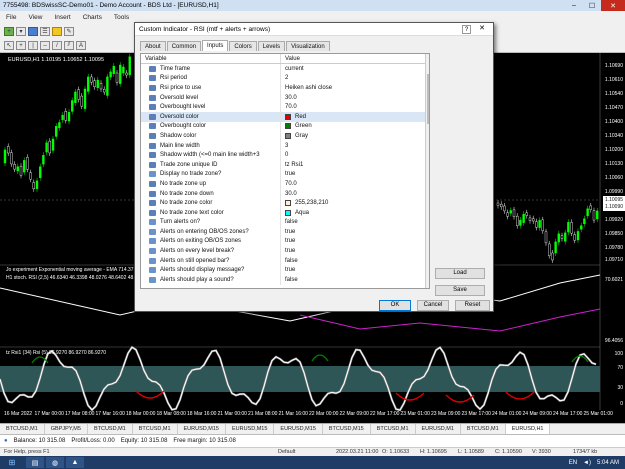  What do you see at coordinates (587, 463) in the screenshot?
I see `volume-icon: ◄)` at bounding box center [587, 463].